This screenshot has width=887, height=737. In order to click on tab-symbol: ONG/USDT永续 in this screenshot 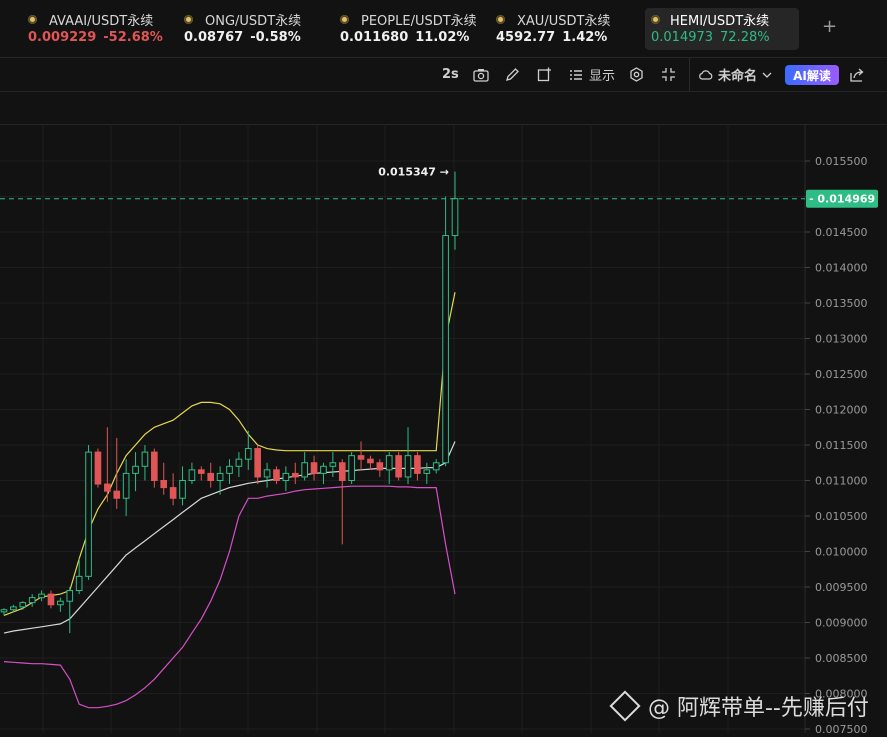, I will do `click(253, 21)`.